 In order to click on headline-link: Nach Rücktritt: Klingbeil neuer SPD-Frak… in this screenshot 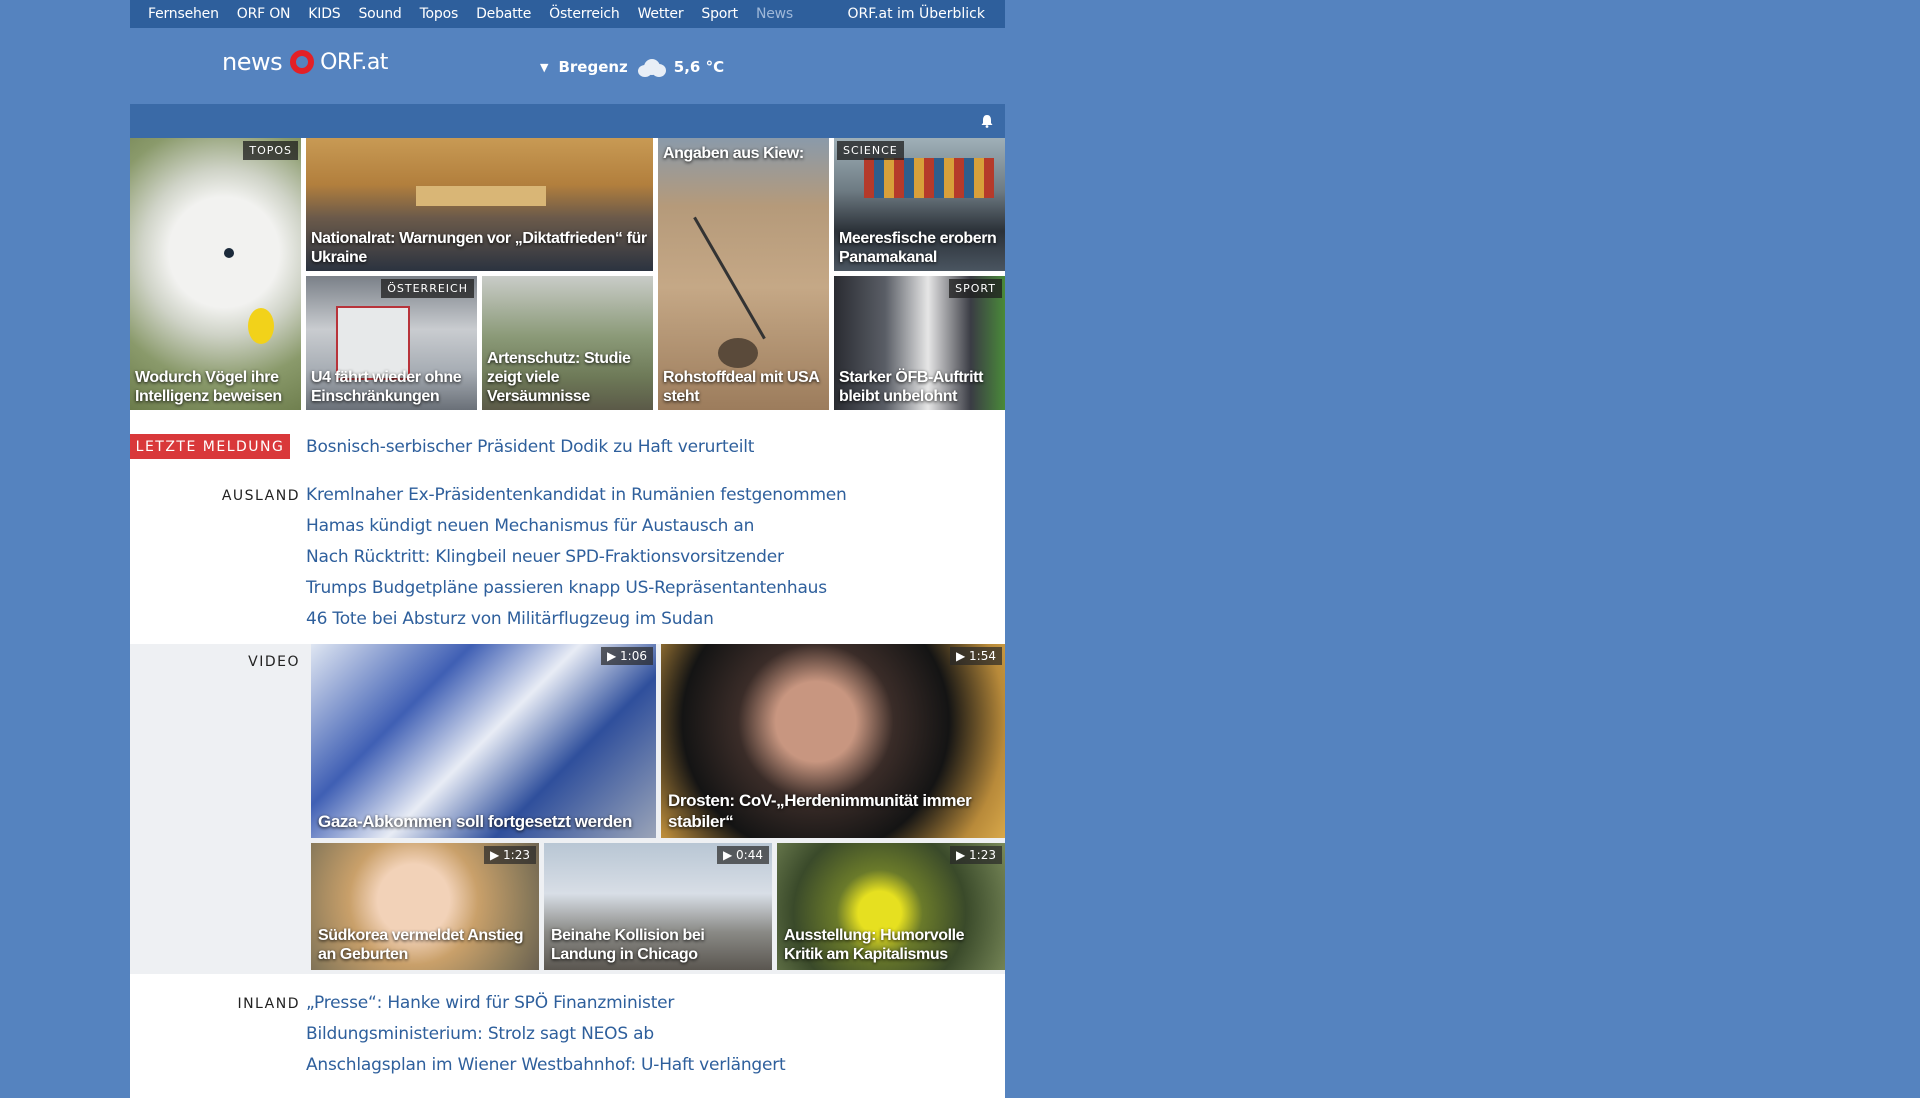, I will do `click(655, 557)`.